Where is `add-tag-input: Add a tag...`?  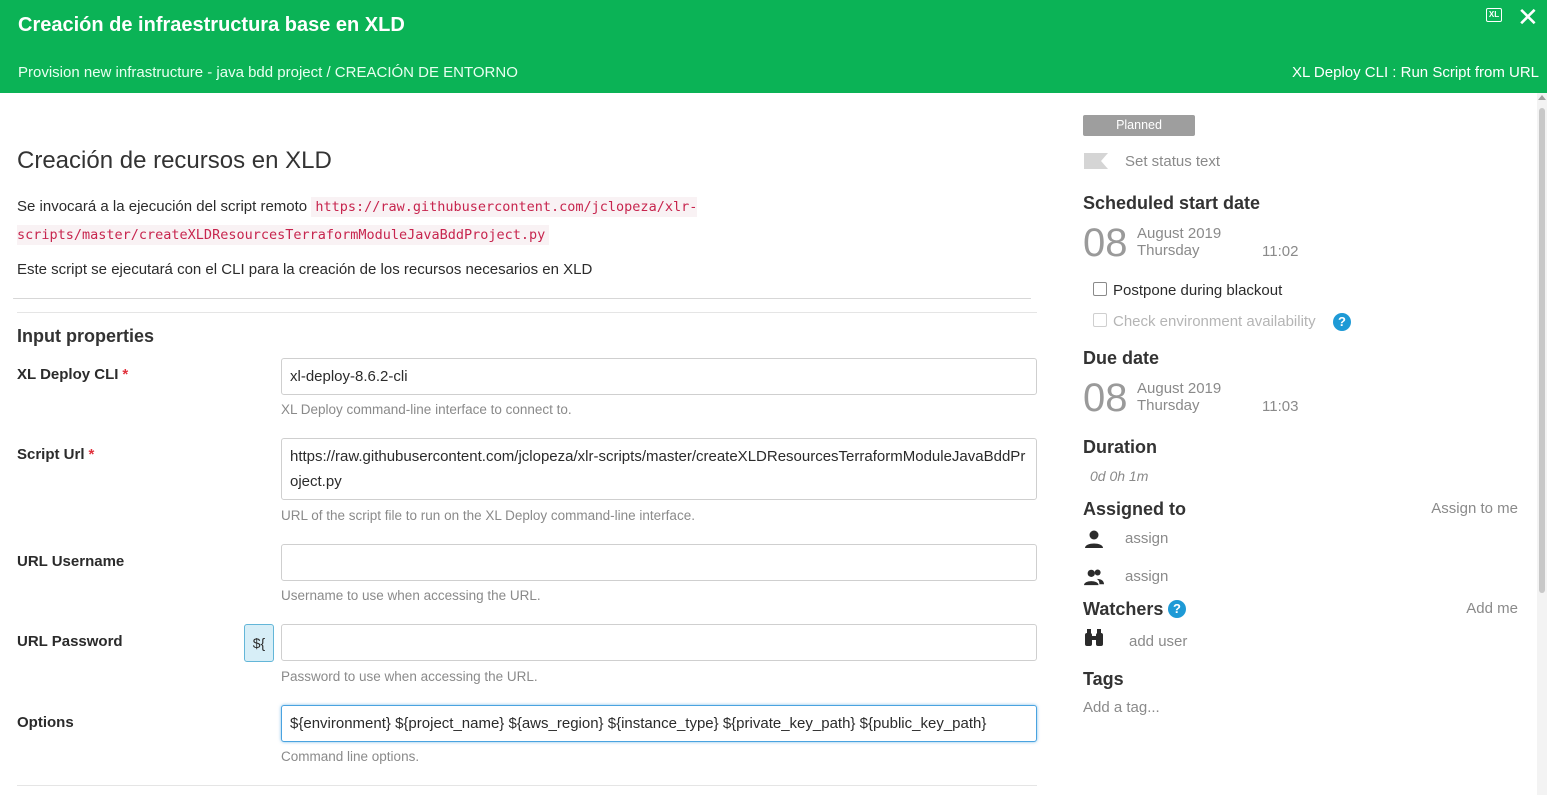 add-tag-input: Add a tag... is located at coordinates (1121, 707).